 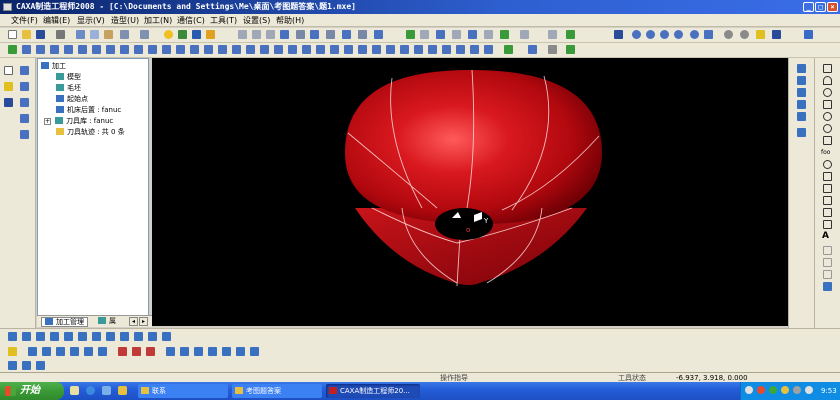 What do you see at coordinates (53, 66) in the screenshot?
I see `tree-root: 加工` at bounding box center [53, 66].